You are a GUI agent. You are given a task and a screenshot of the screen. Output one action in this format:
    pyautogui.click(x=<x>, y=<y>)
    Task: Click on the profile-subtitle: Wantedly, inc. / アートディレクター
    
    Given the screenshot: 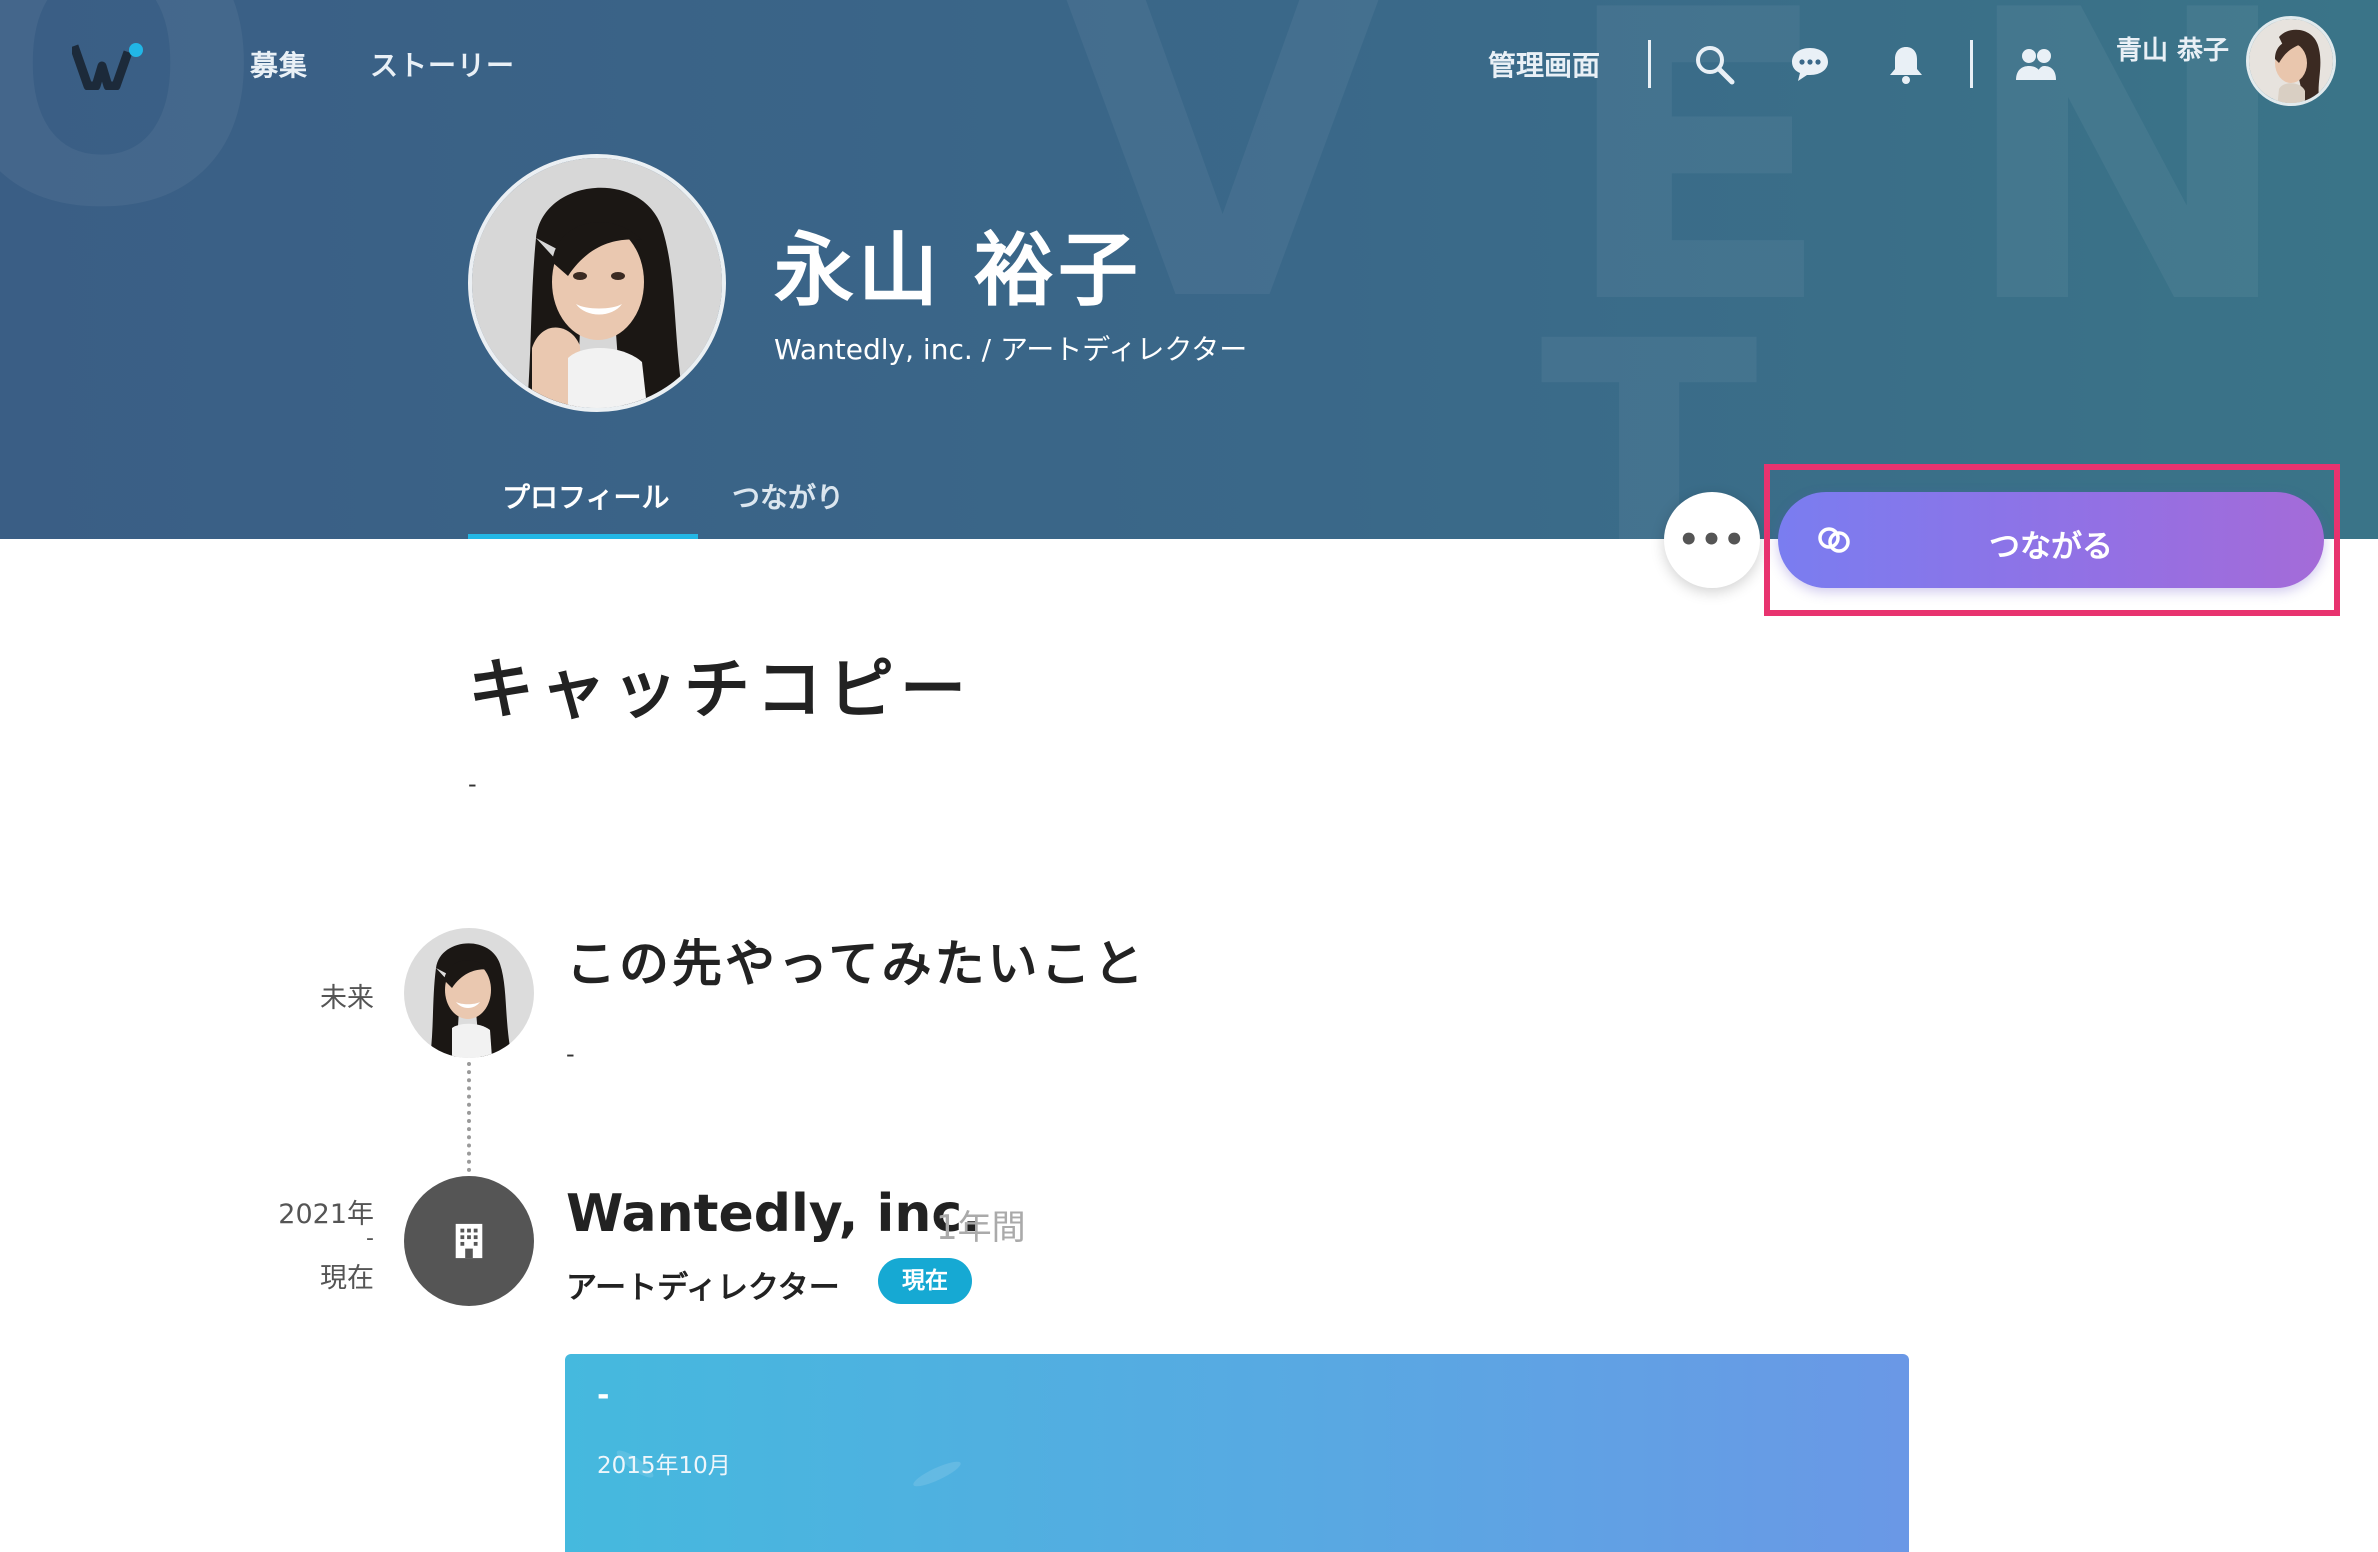 What is the action you would take?
    pyautogui.click(x=1011, y=349)
    